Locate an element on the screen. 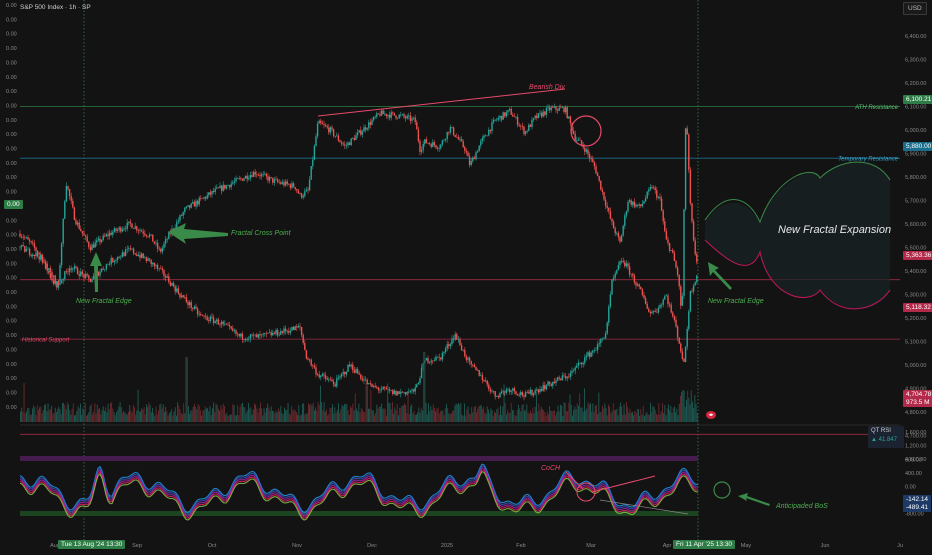 The height and width of the screenshot is (555, 932). price-tick-label: 5,300.00 is located at coordinates (915, 296).